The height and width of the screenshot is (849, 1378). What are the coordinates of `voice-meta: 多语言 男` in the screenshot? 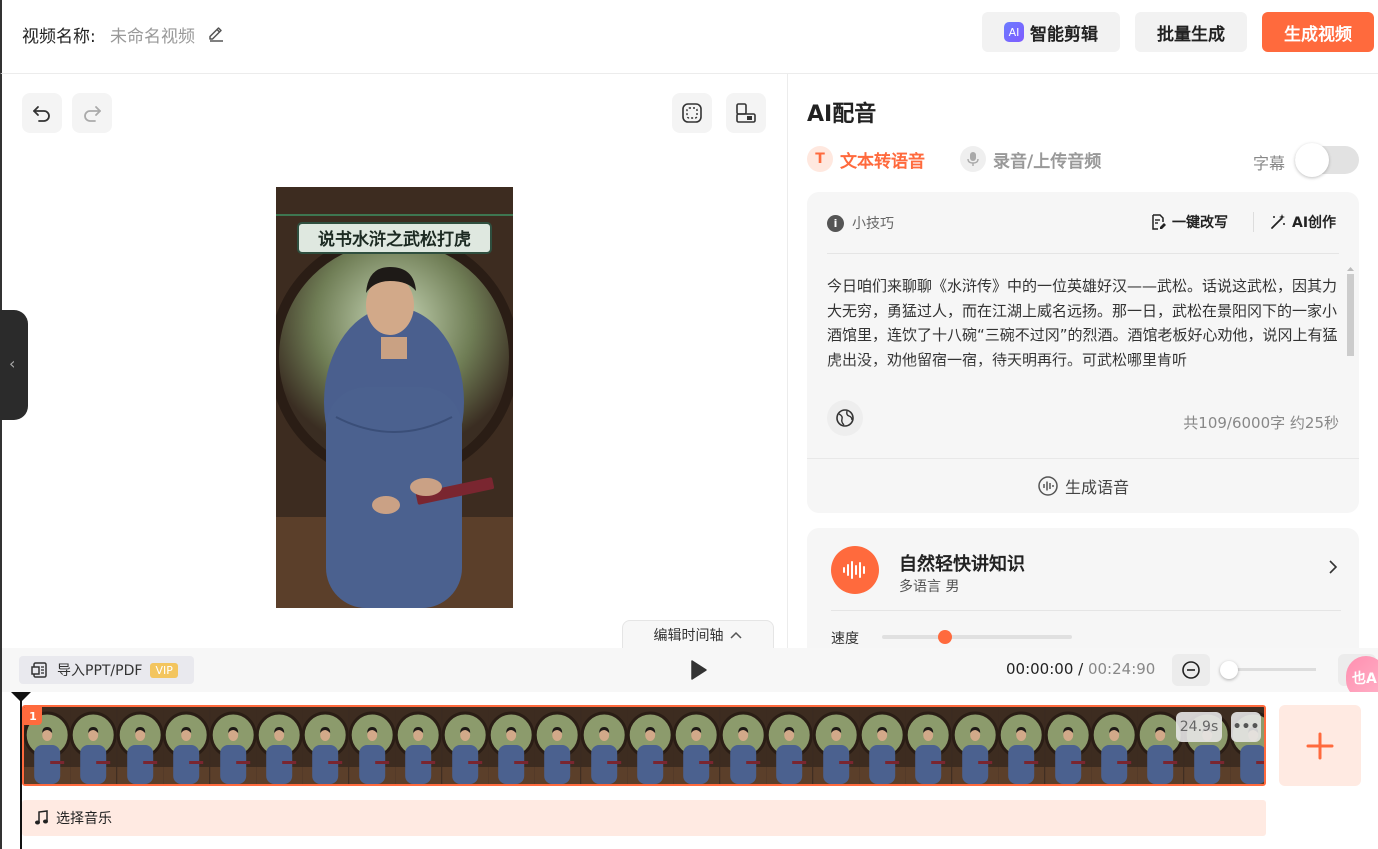 It's located at (929, 587).